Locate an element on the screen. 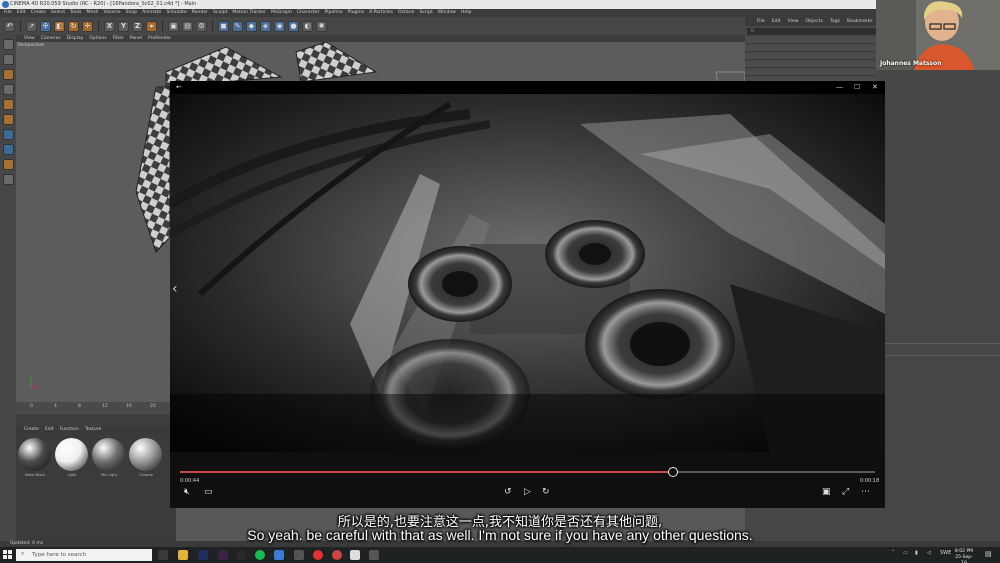 This screenshot has height=563, width=1000. c4d-menu-item-9: Simulate is located at coordinates (176, 13).